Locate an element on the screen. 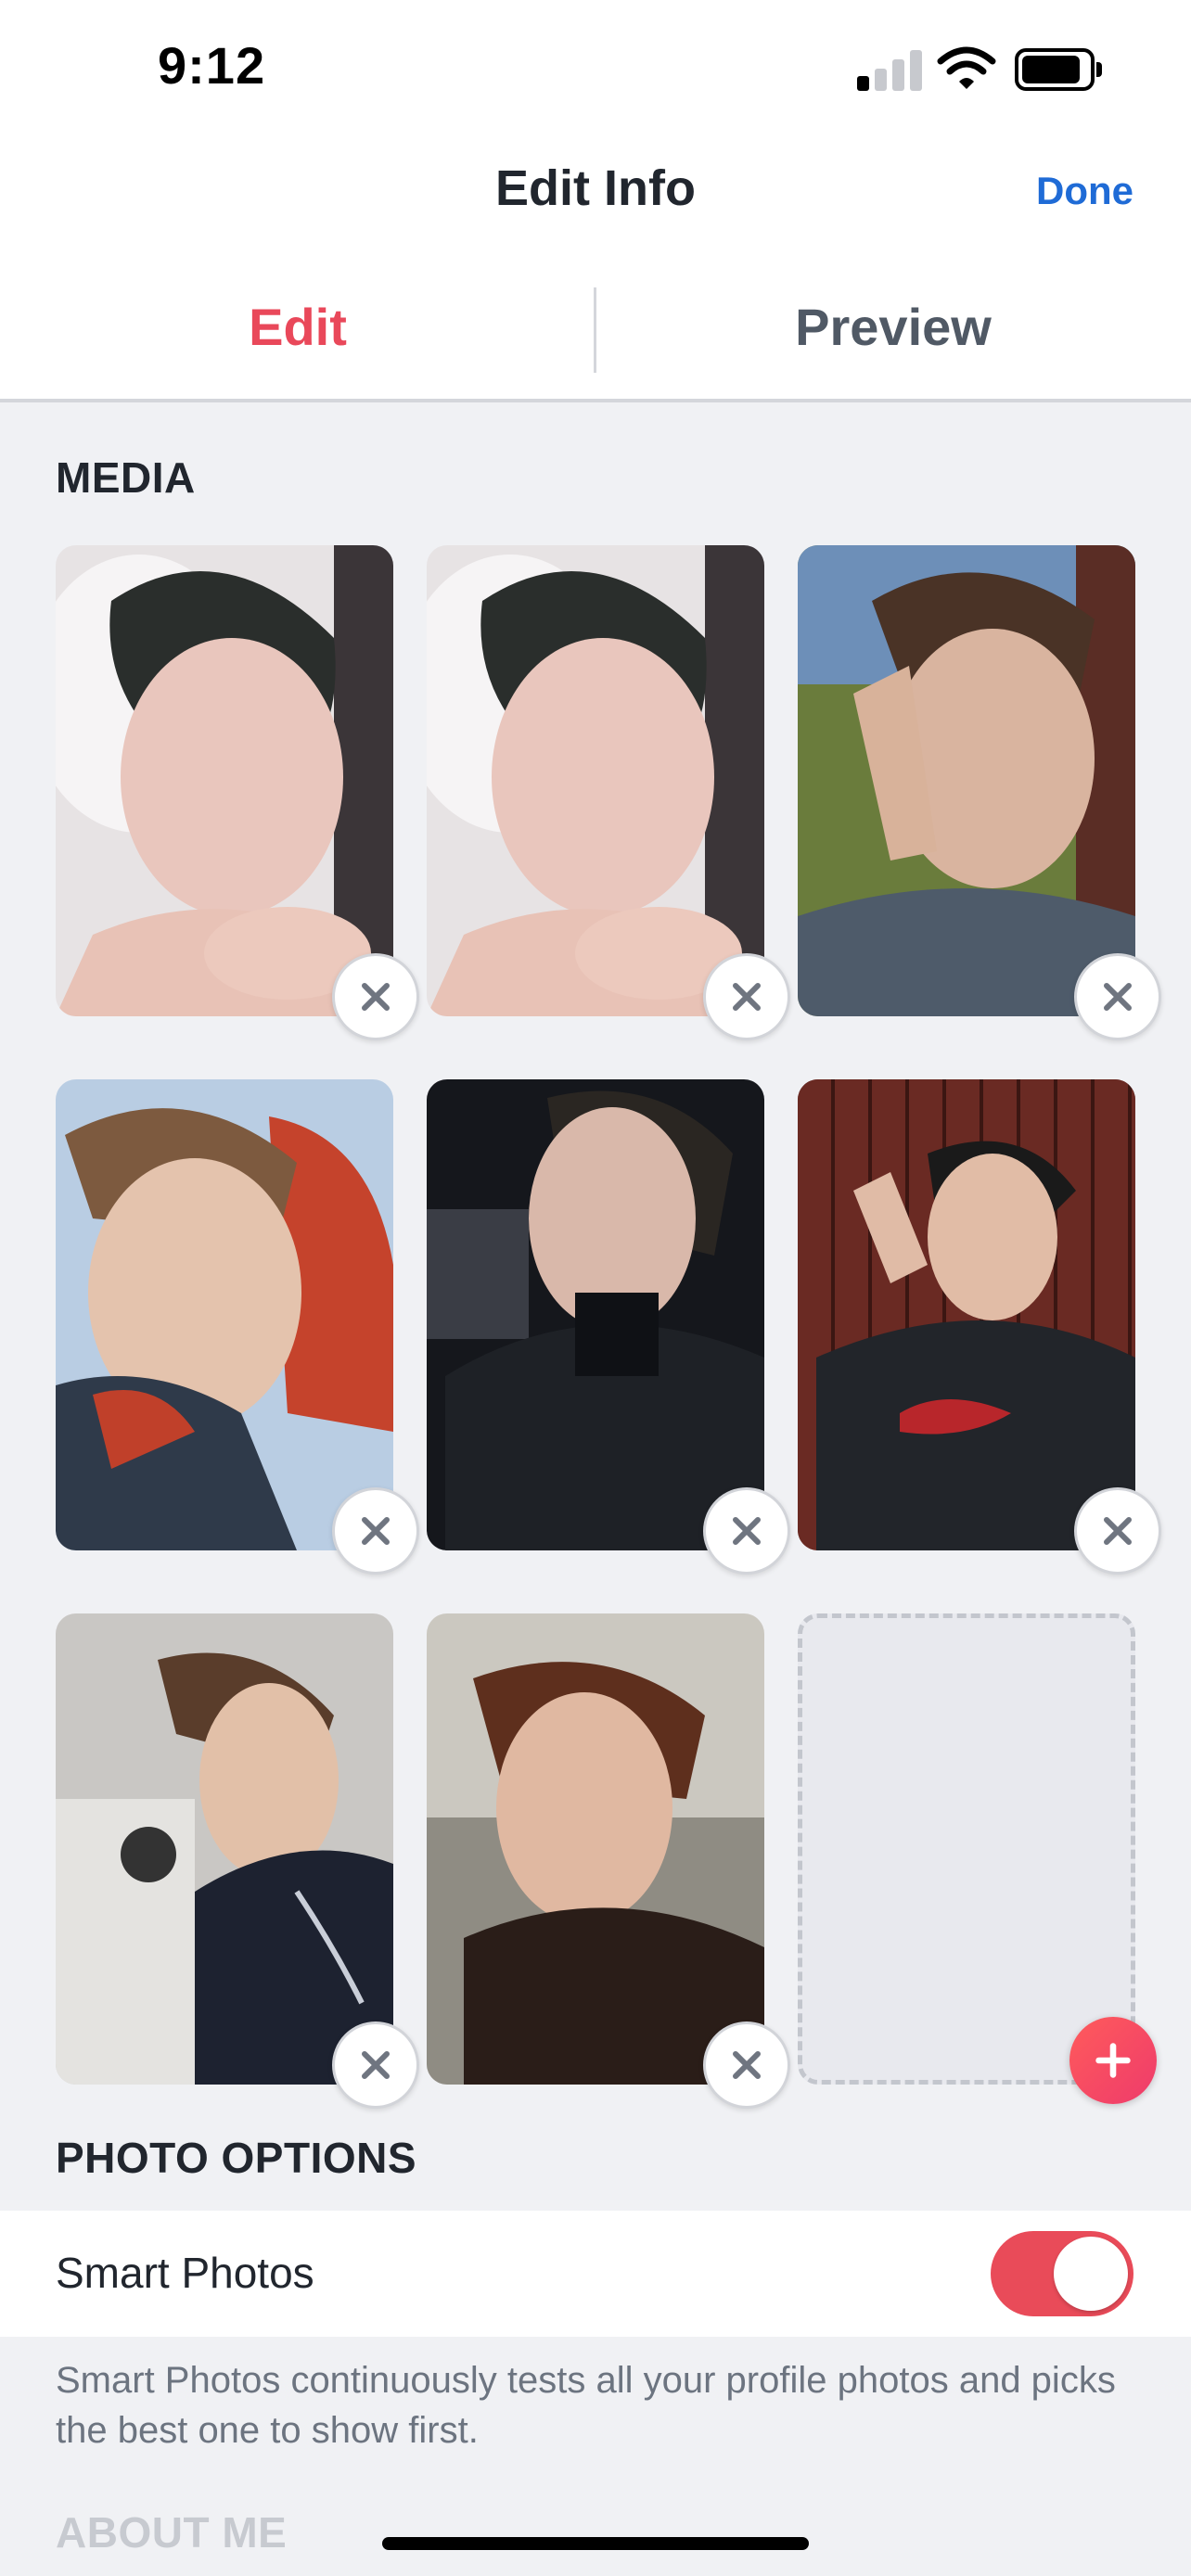  smart-photos-row: Smart Photos is located at coordinates (595, 2274).